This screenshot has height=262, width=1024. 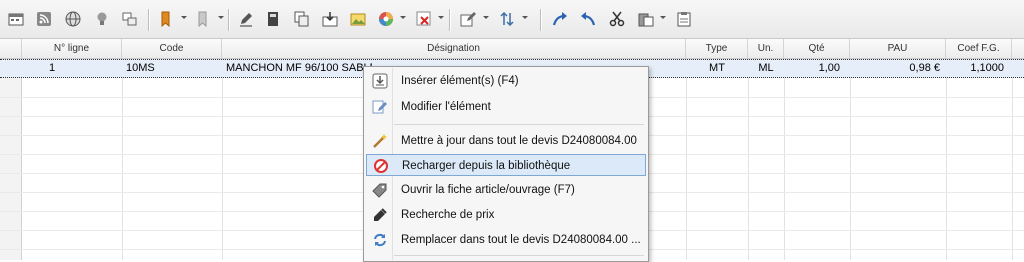 What do you see at coordinates (424, 19) in the screenshot?
I see `delete-table-icon` at bounding box center [424, 19].